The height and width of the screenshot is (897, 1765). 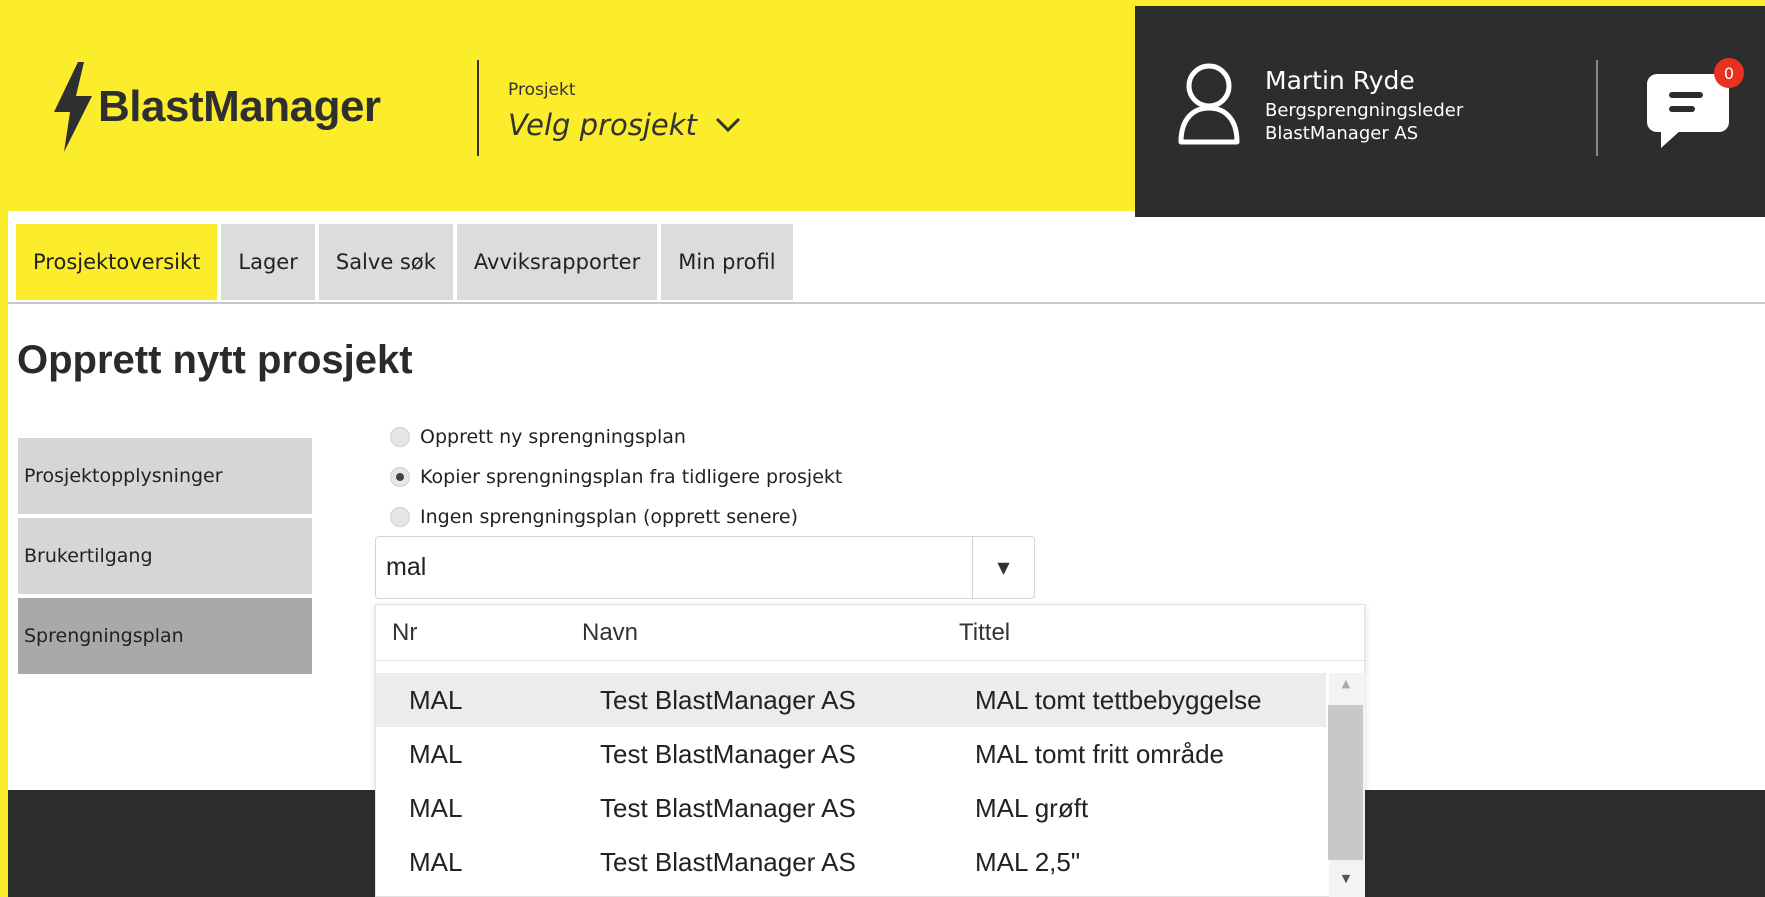 I want to click on plan-search-combo: ▼, so click(x=705, y=567).